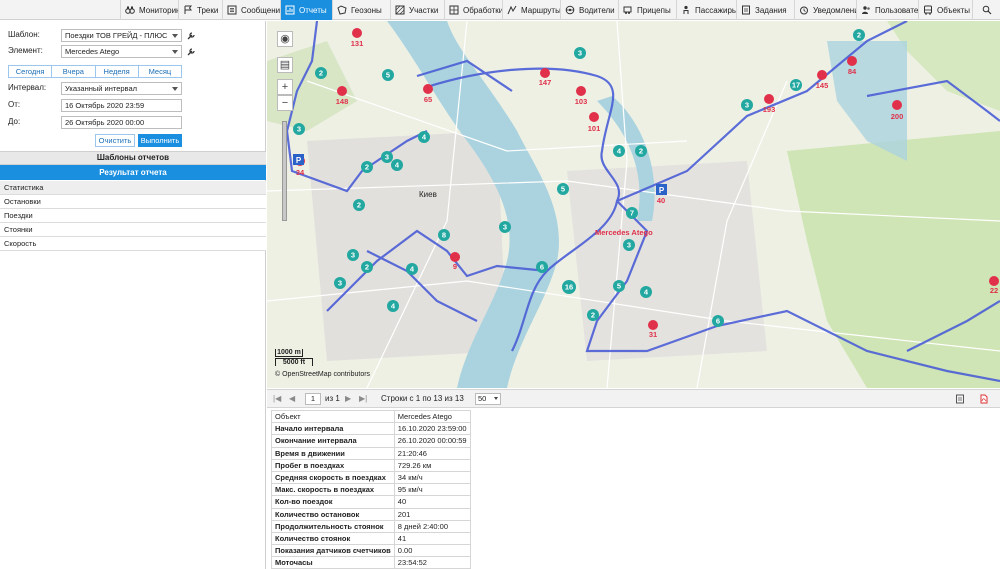 The height and width of the screenshot is (569, 1000). Describe the element at coordinates (332, 398) in the screenshot. I see `page-count: из 1` at that location.